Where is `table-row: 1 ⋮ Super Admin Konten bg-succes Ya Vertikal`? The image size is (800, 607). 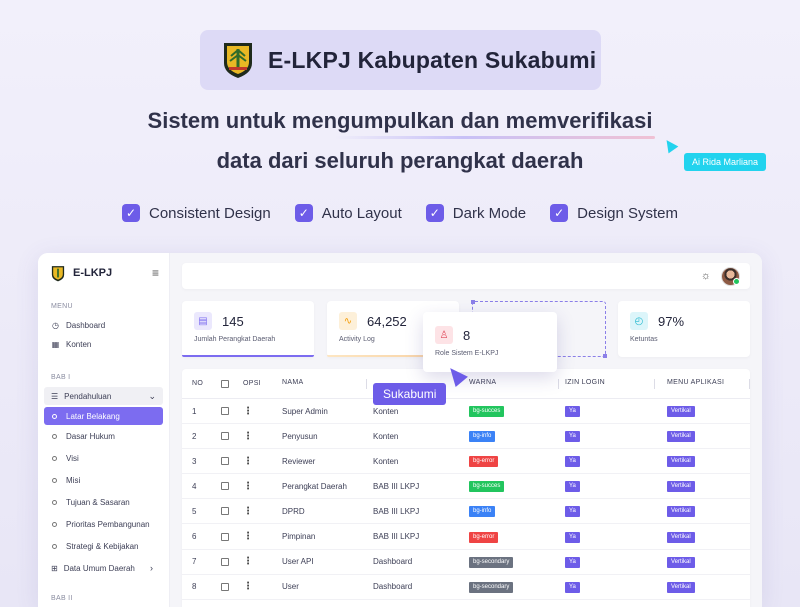 table-row: 1 ⋮ Super Admin Konten bg-succes Ya Vertikal is located at coordinates (466, 412).